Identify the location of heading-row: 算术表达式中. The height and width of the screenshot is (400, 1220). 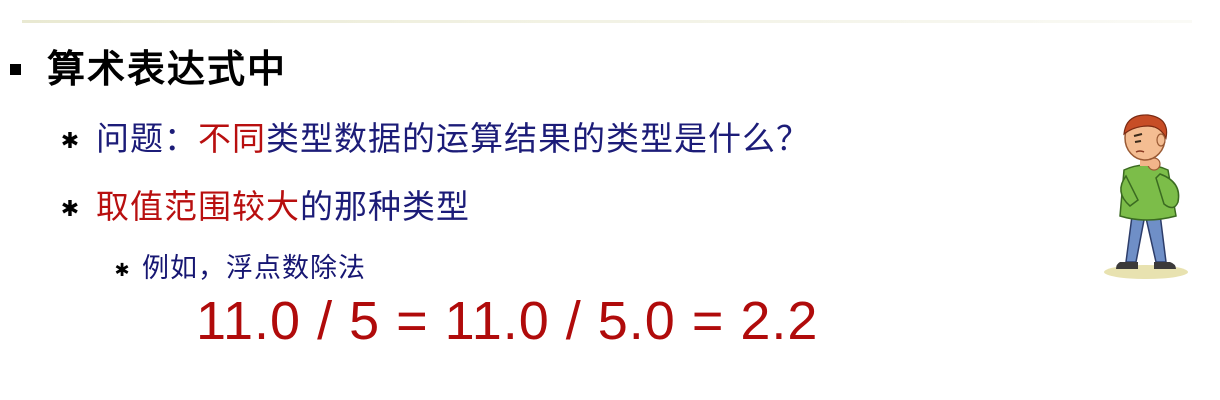
(148, 65).